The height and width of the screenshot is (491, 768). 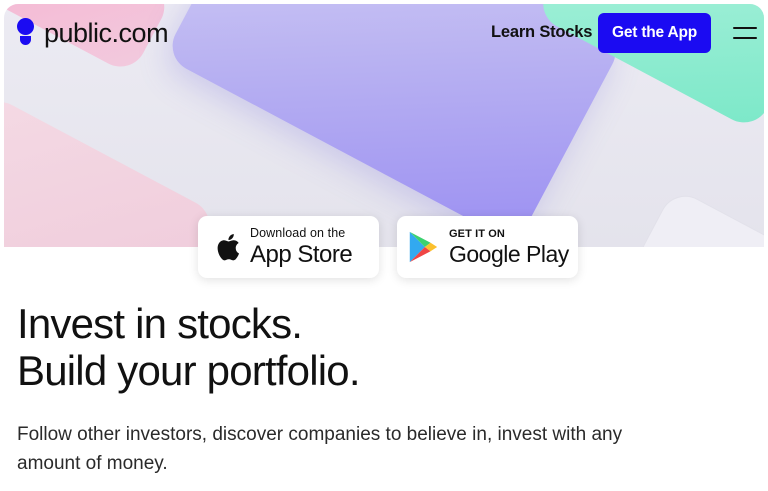 I want to click on public-logo-icon, so click(x=26, y=33).